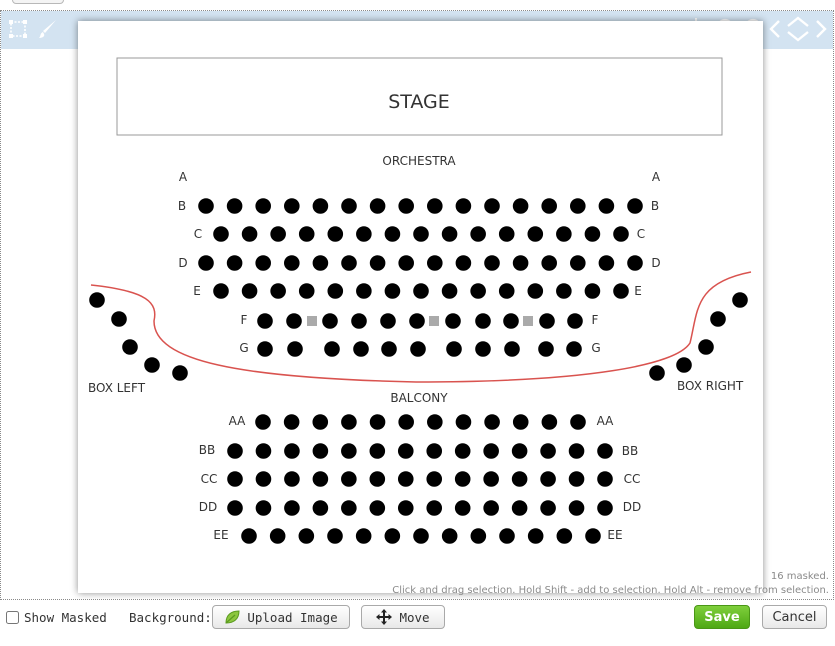 The width and height of the screenshot is (835, 646). I want to click on upload-image-button: Upload Image, so click(281, 617).